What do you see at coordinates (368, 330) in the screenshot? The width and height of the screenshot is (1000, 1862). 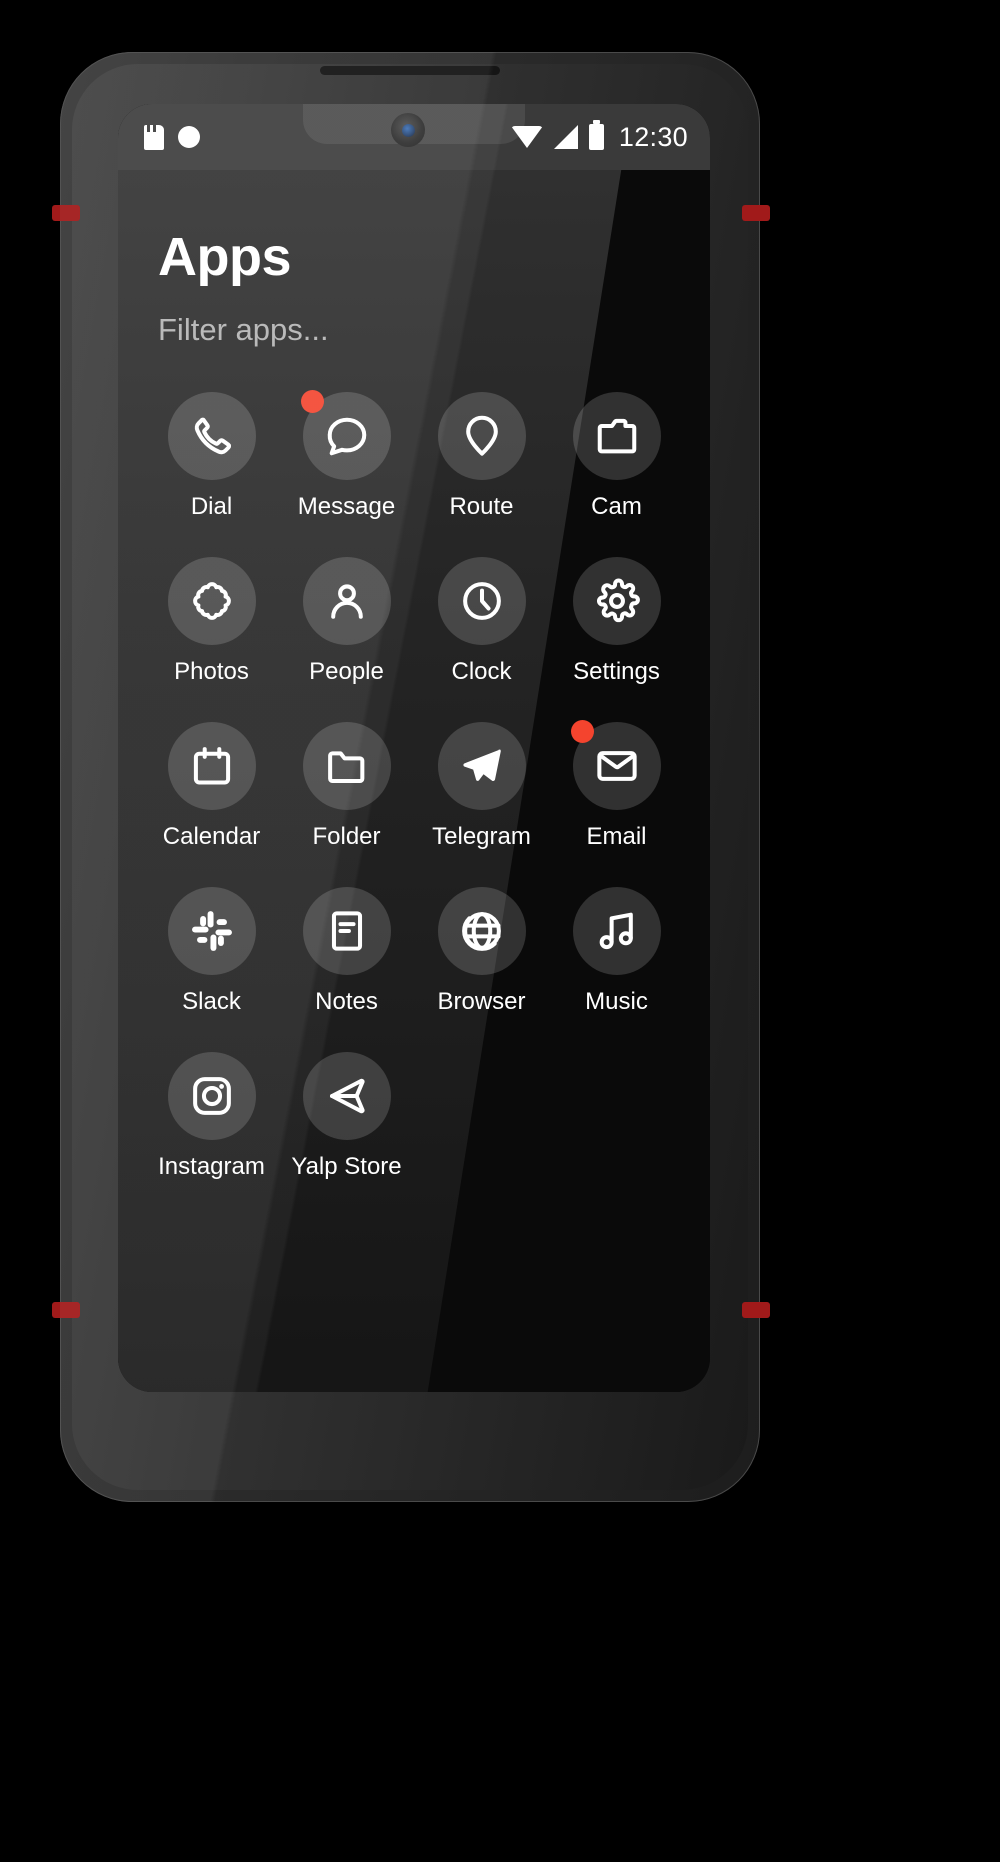 I see `filter-apps-input` at bounding box center [368, 330].